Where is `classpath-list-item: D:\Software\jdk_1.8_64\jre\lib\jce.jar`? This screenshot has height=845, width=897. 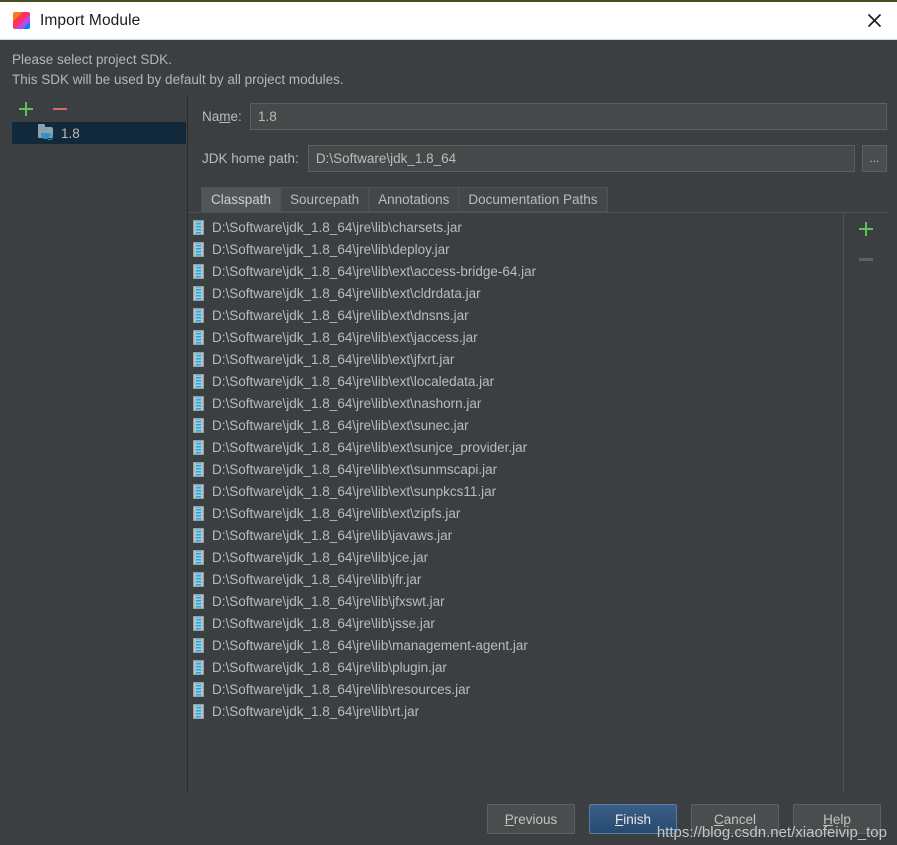 classpath-list-item: D:\Software\jdk_1.8_64\jre\lib\jce.jar is located at coordinates (515, 557).